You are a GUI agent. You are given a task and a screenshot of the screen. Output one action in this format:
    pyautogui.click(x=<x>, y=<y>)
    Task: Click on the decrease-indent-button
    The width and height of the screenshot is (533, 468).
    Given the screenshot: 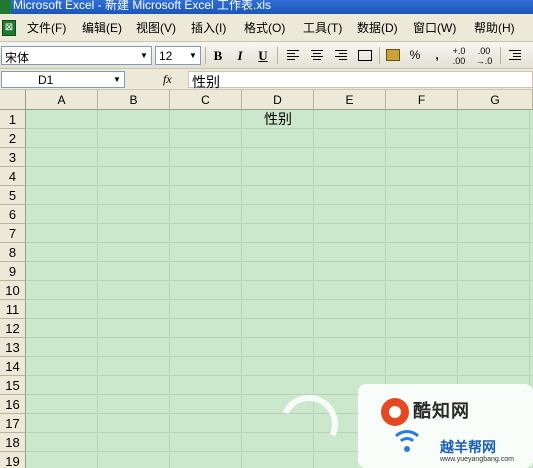 What is the action you would take?
    pyautogui.click(x=515, y=55)
    